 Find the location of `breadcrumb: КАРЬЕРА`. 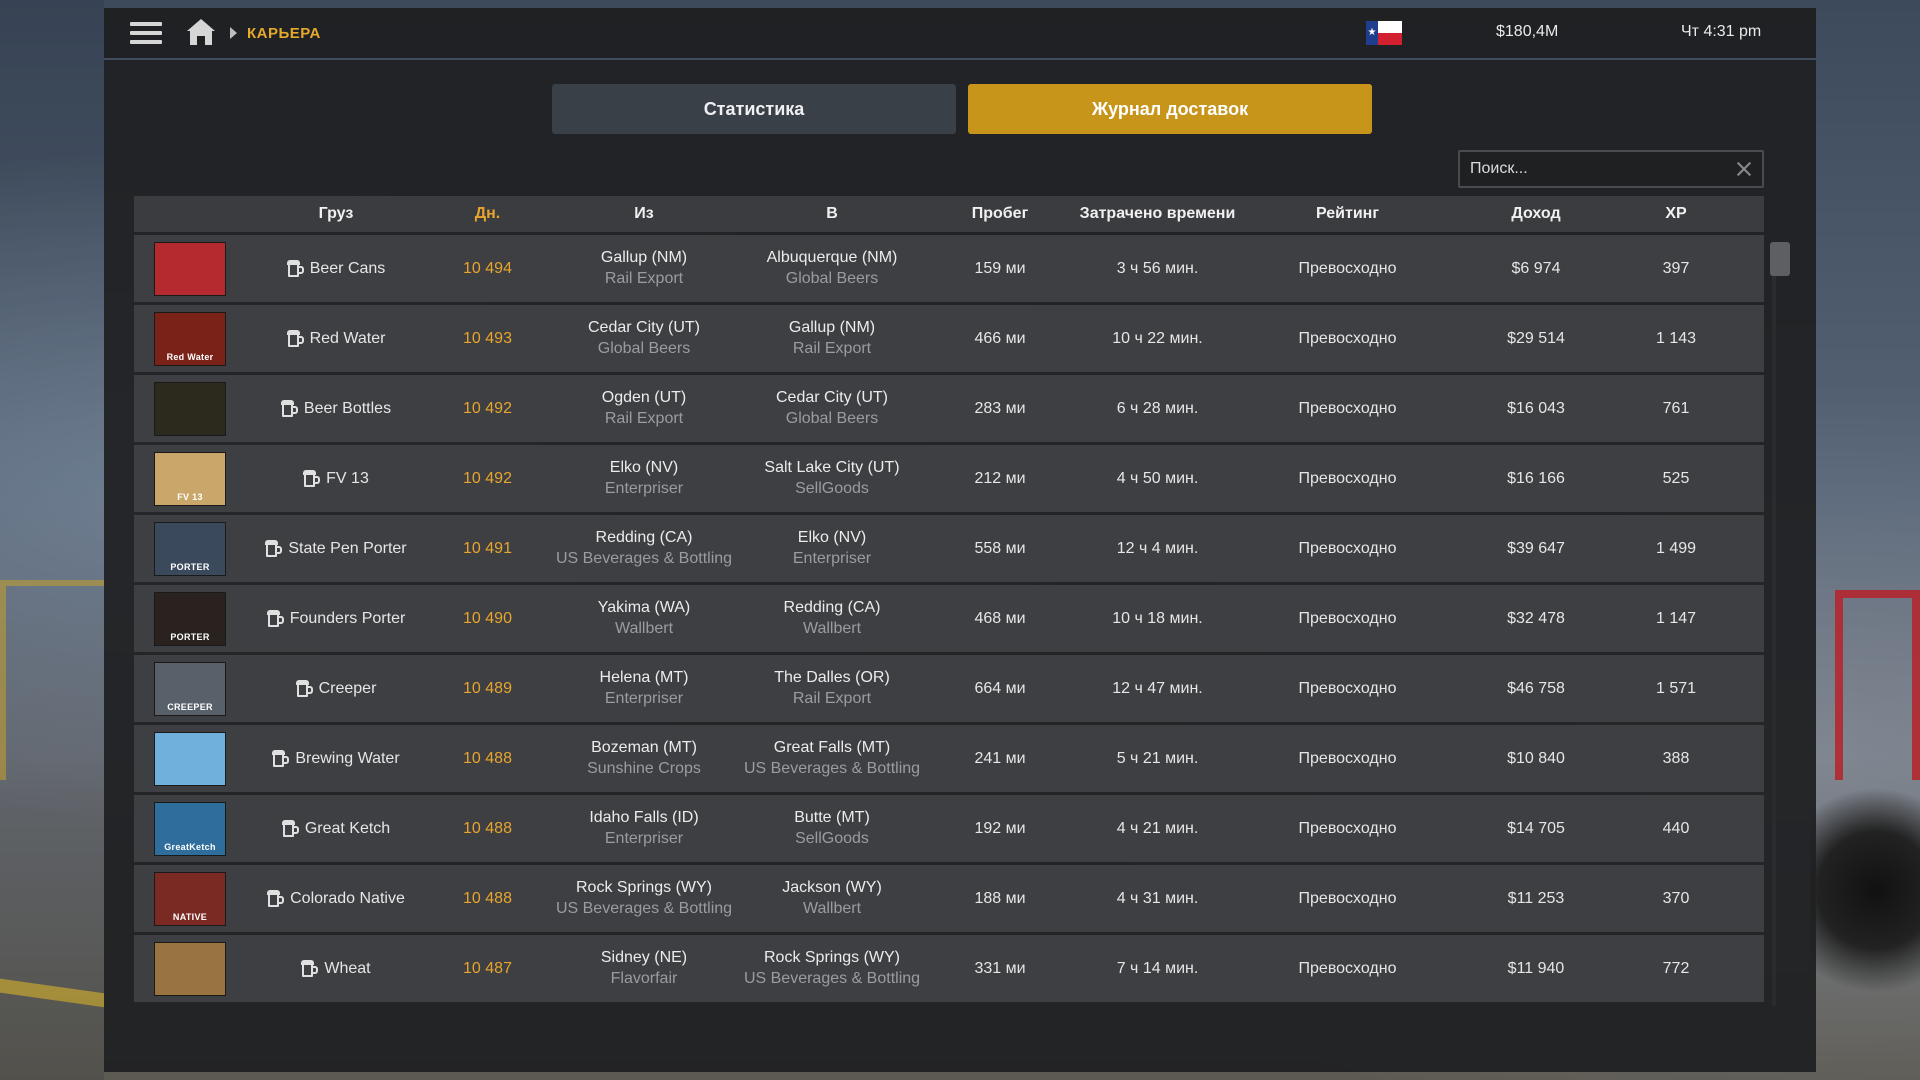

breadcrumb: КАРЬЕРА is located at coordinates (284, 33).